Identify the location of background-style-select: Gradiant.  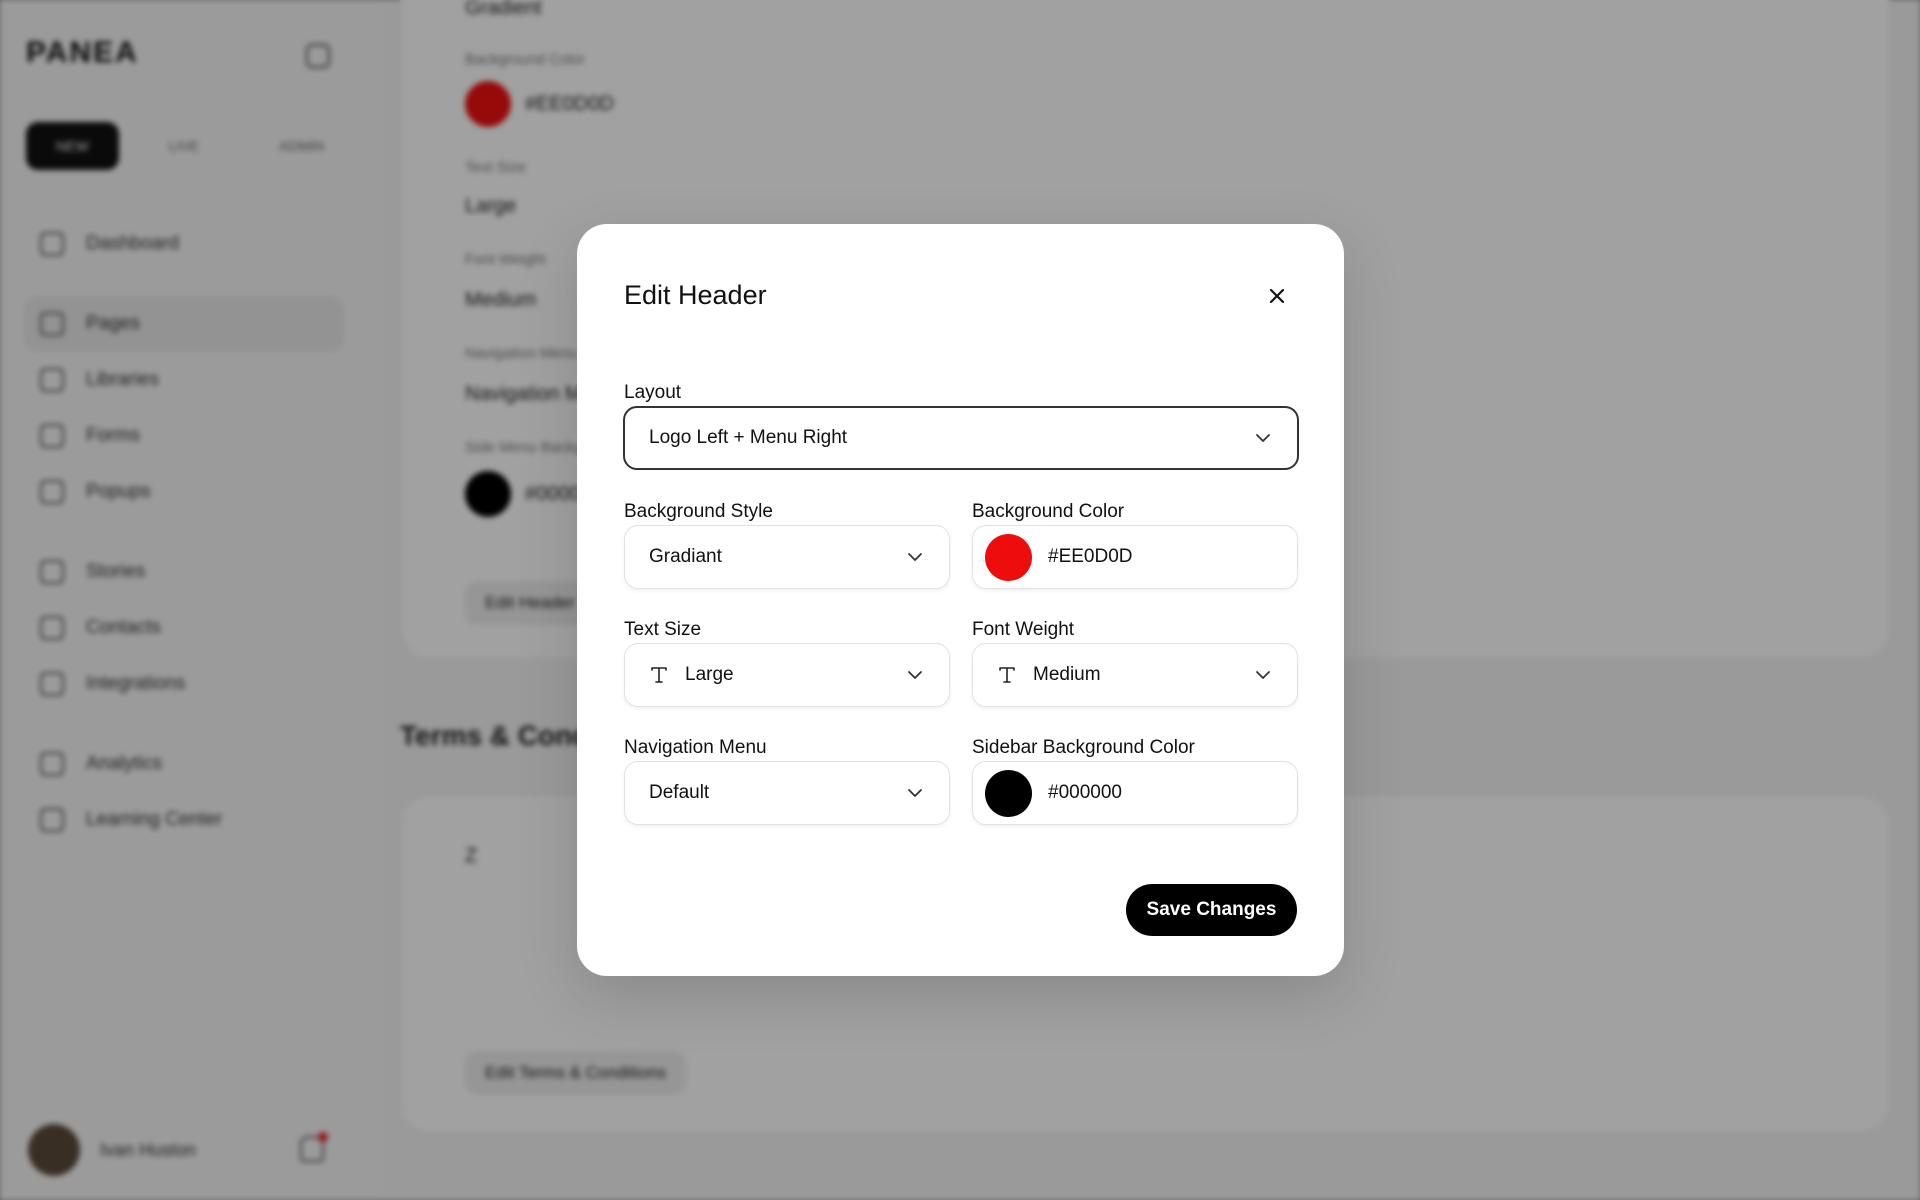
(787, 557).